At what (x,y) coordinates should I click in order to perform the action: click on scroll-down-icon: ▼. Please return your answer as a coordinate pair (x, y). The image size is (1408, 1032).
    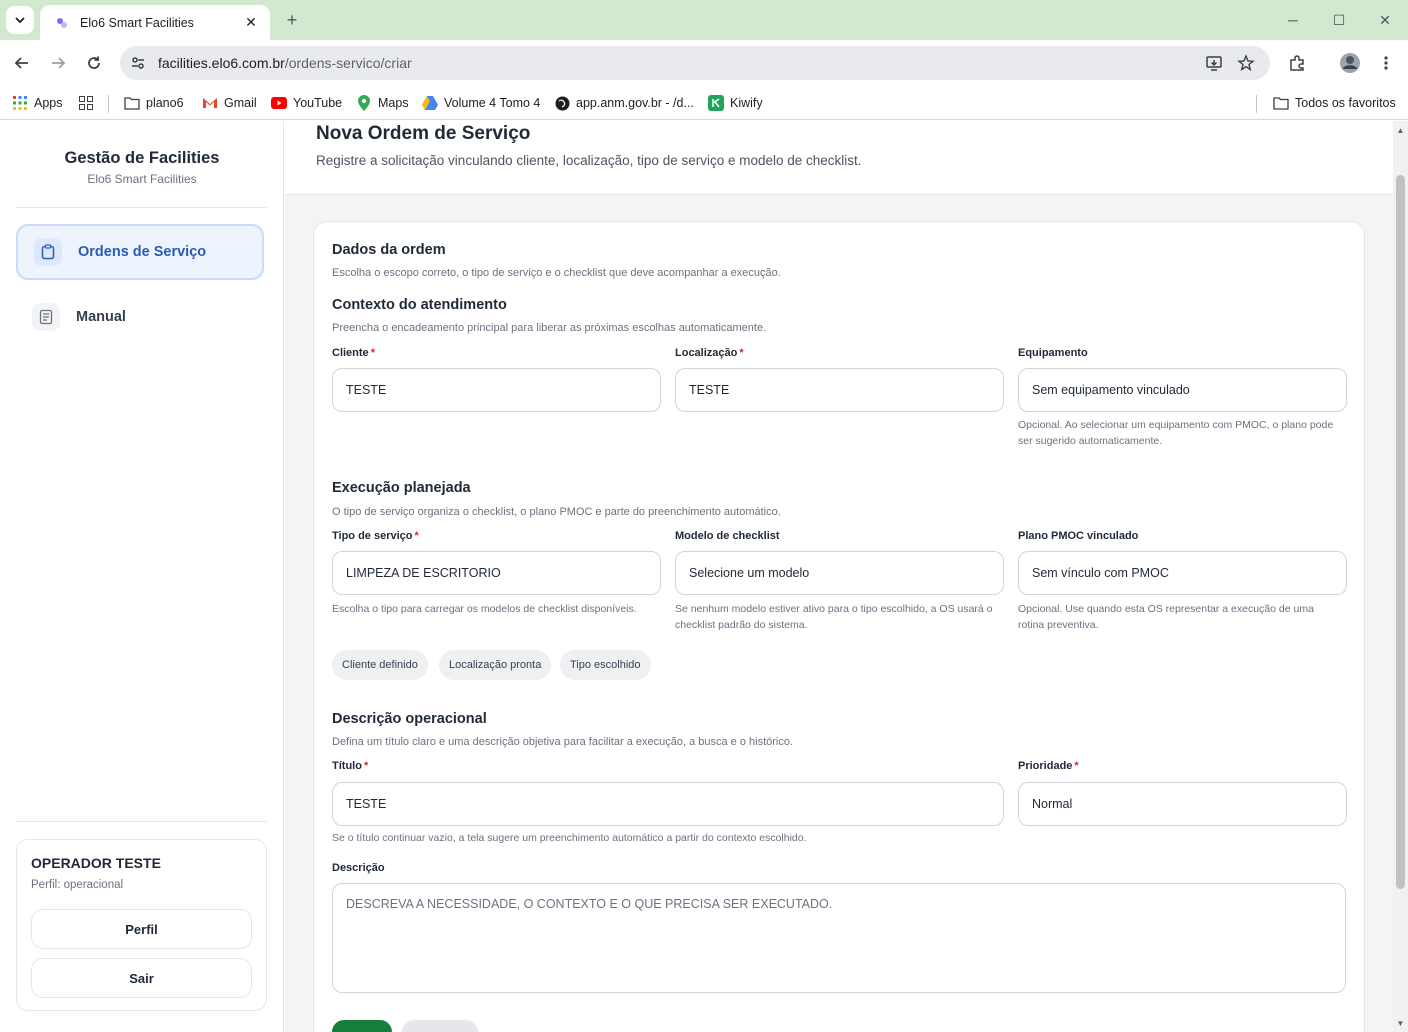
    Looking at the image, I should click on (1400, 1023).